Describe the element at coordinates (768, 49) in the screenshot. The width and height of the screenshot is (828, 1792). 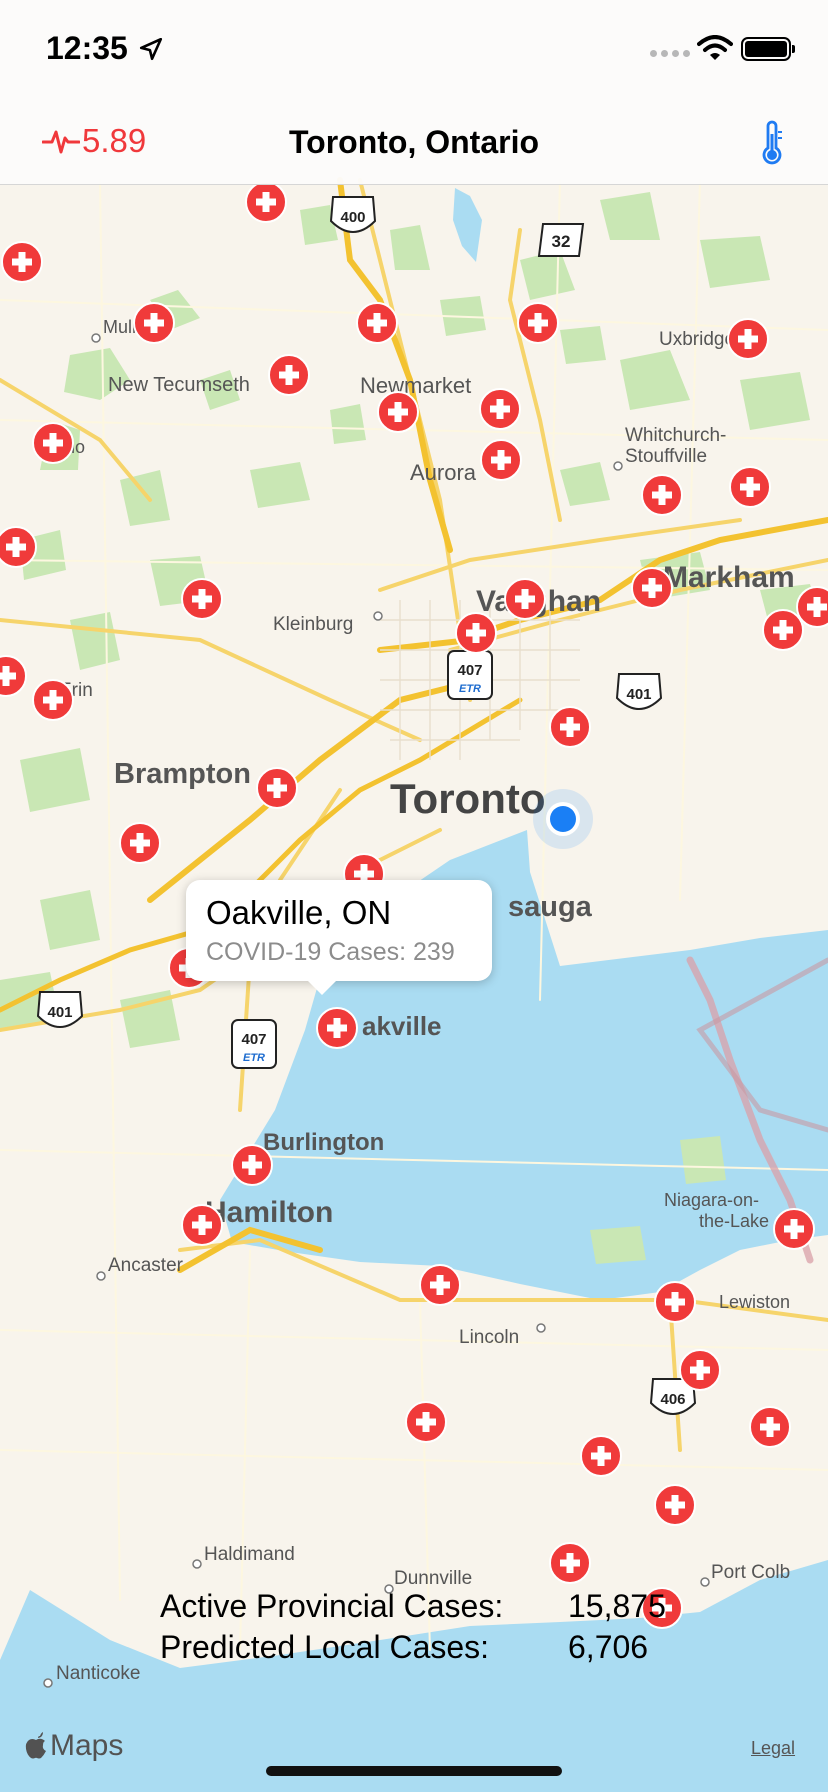
I see `battery-icon` at that location.